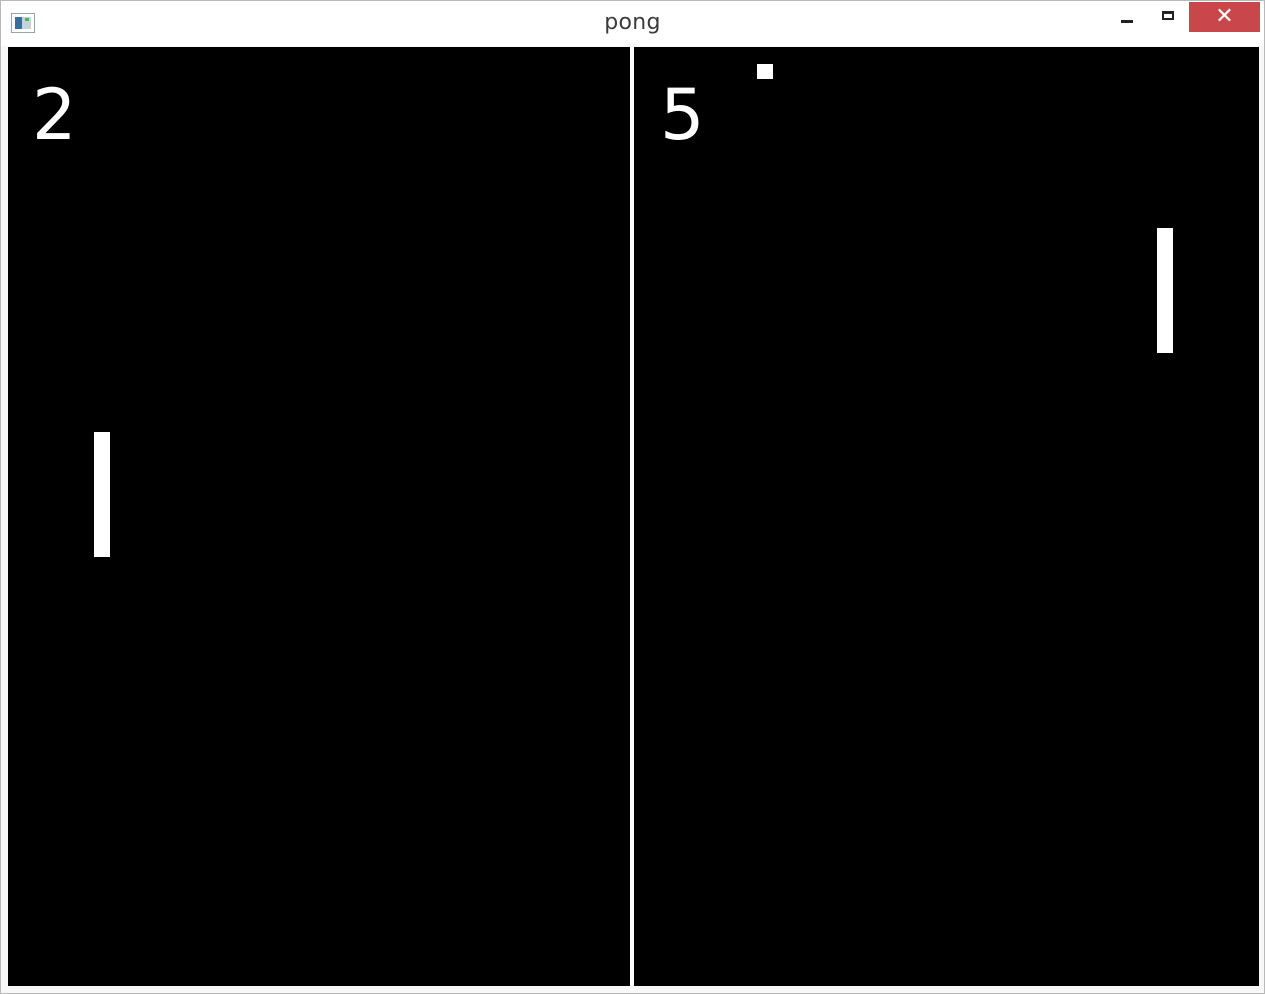 This screenshot has width=1265, height=994. Describe the element at coordinates (1165, 290) in the screenshot. I see `right-paddle` at that location.